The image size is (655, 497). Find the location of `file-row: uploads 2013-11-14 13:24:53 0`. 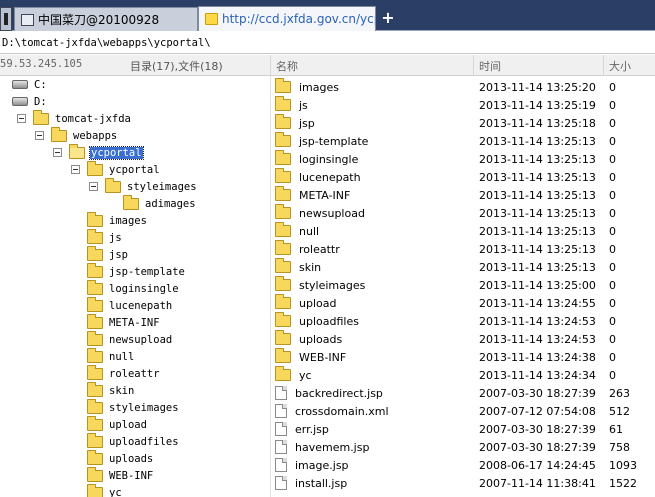

file-row: uploads 2013-11-14 13:24:53 0 is located at coordinates (463, 339).